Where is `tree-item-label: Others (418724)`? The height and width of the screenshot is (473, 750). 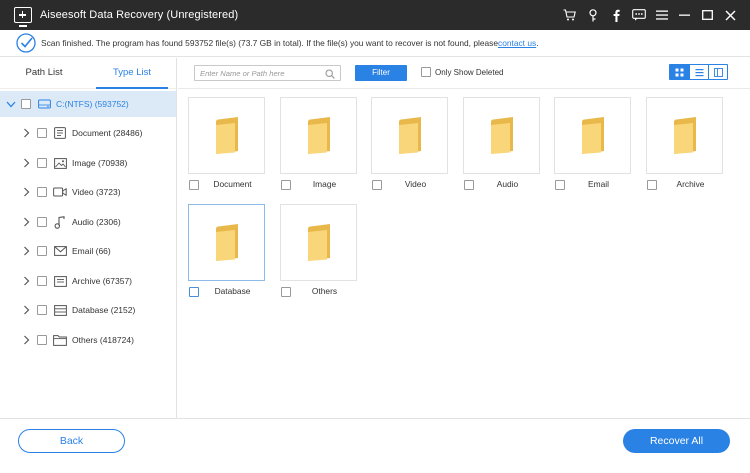
tree-item-label: Others (418724) is located at coordinates (103, 340).